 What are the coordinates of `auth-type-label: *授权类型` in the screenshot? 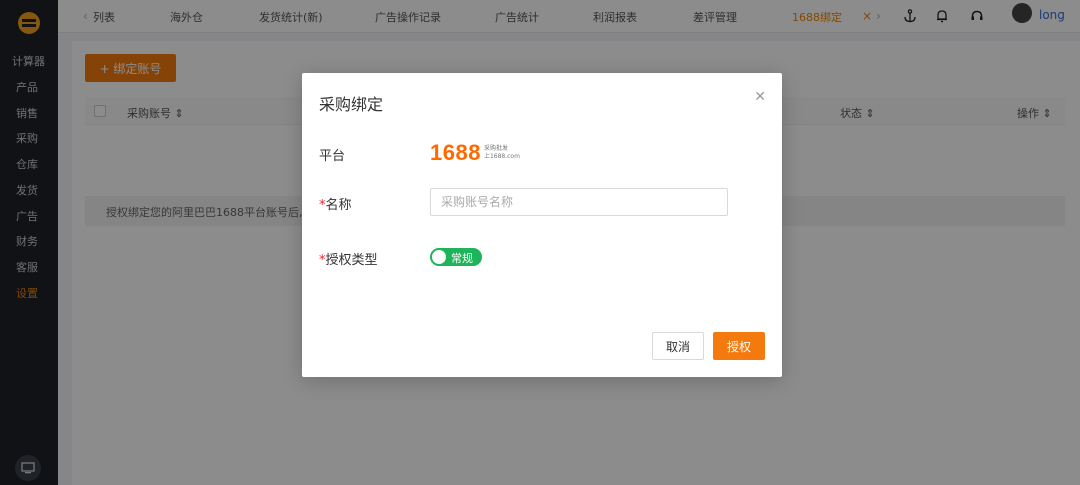 It's located at (348, 260).